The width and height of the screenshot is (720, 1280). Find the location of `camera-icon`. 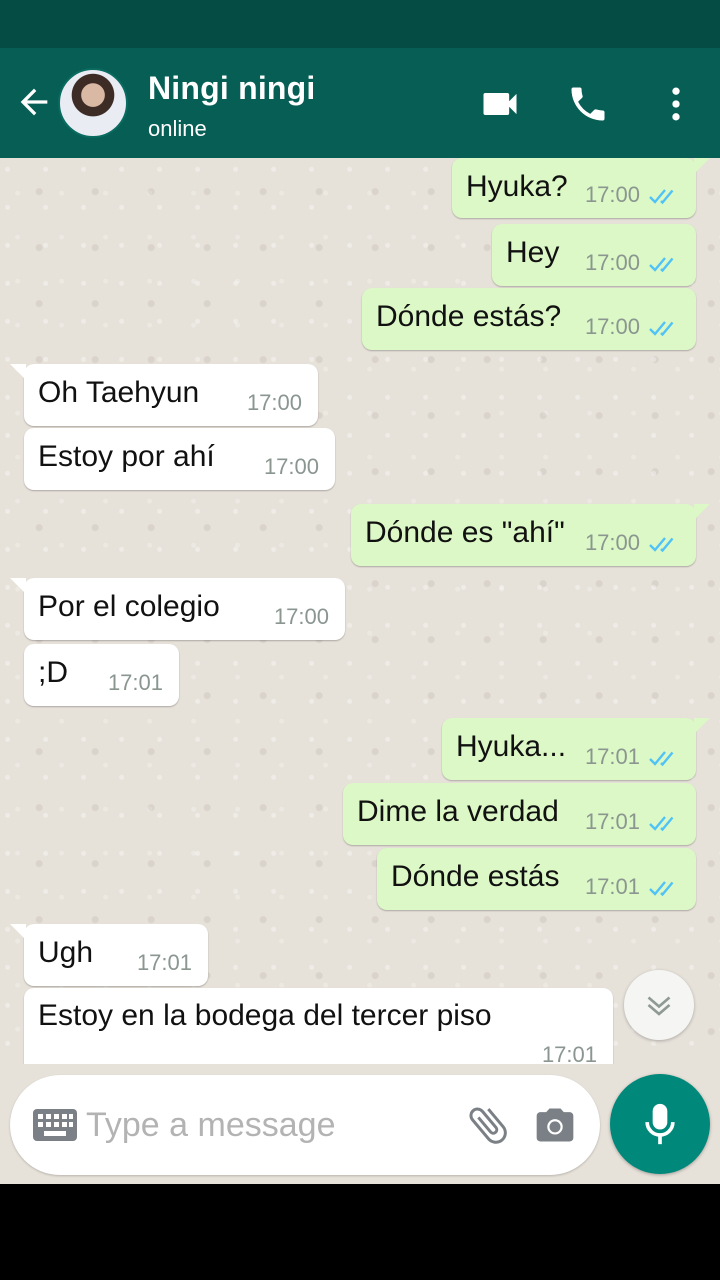

camera-icon is located at coordinates (555, 1125).